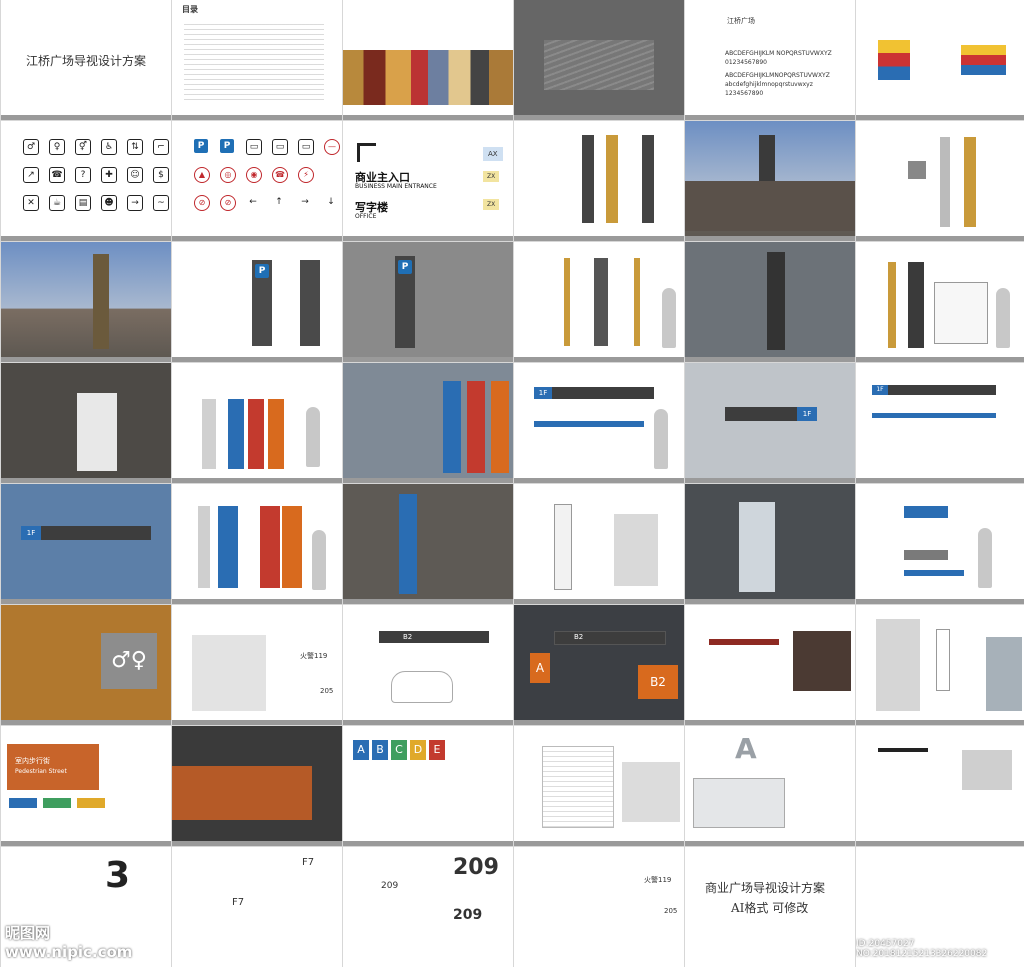 This screenshot has height=967, width=1024. I want to click on parking-render-page: B2 A B2, so click(599, 665).